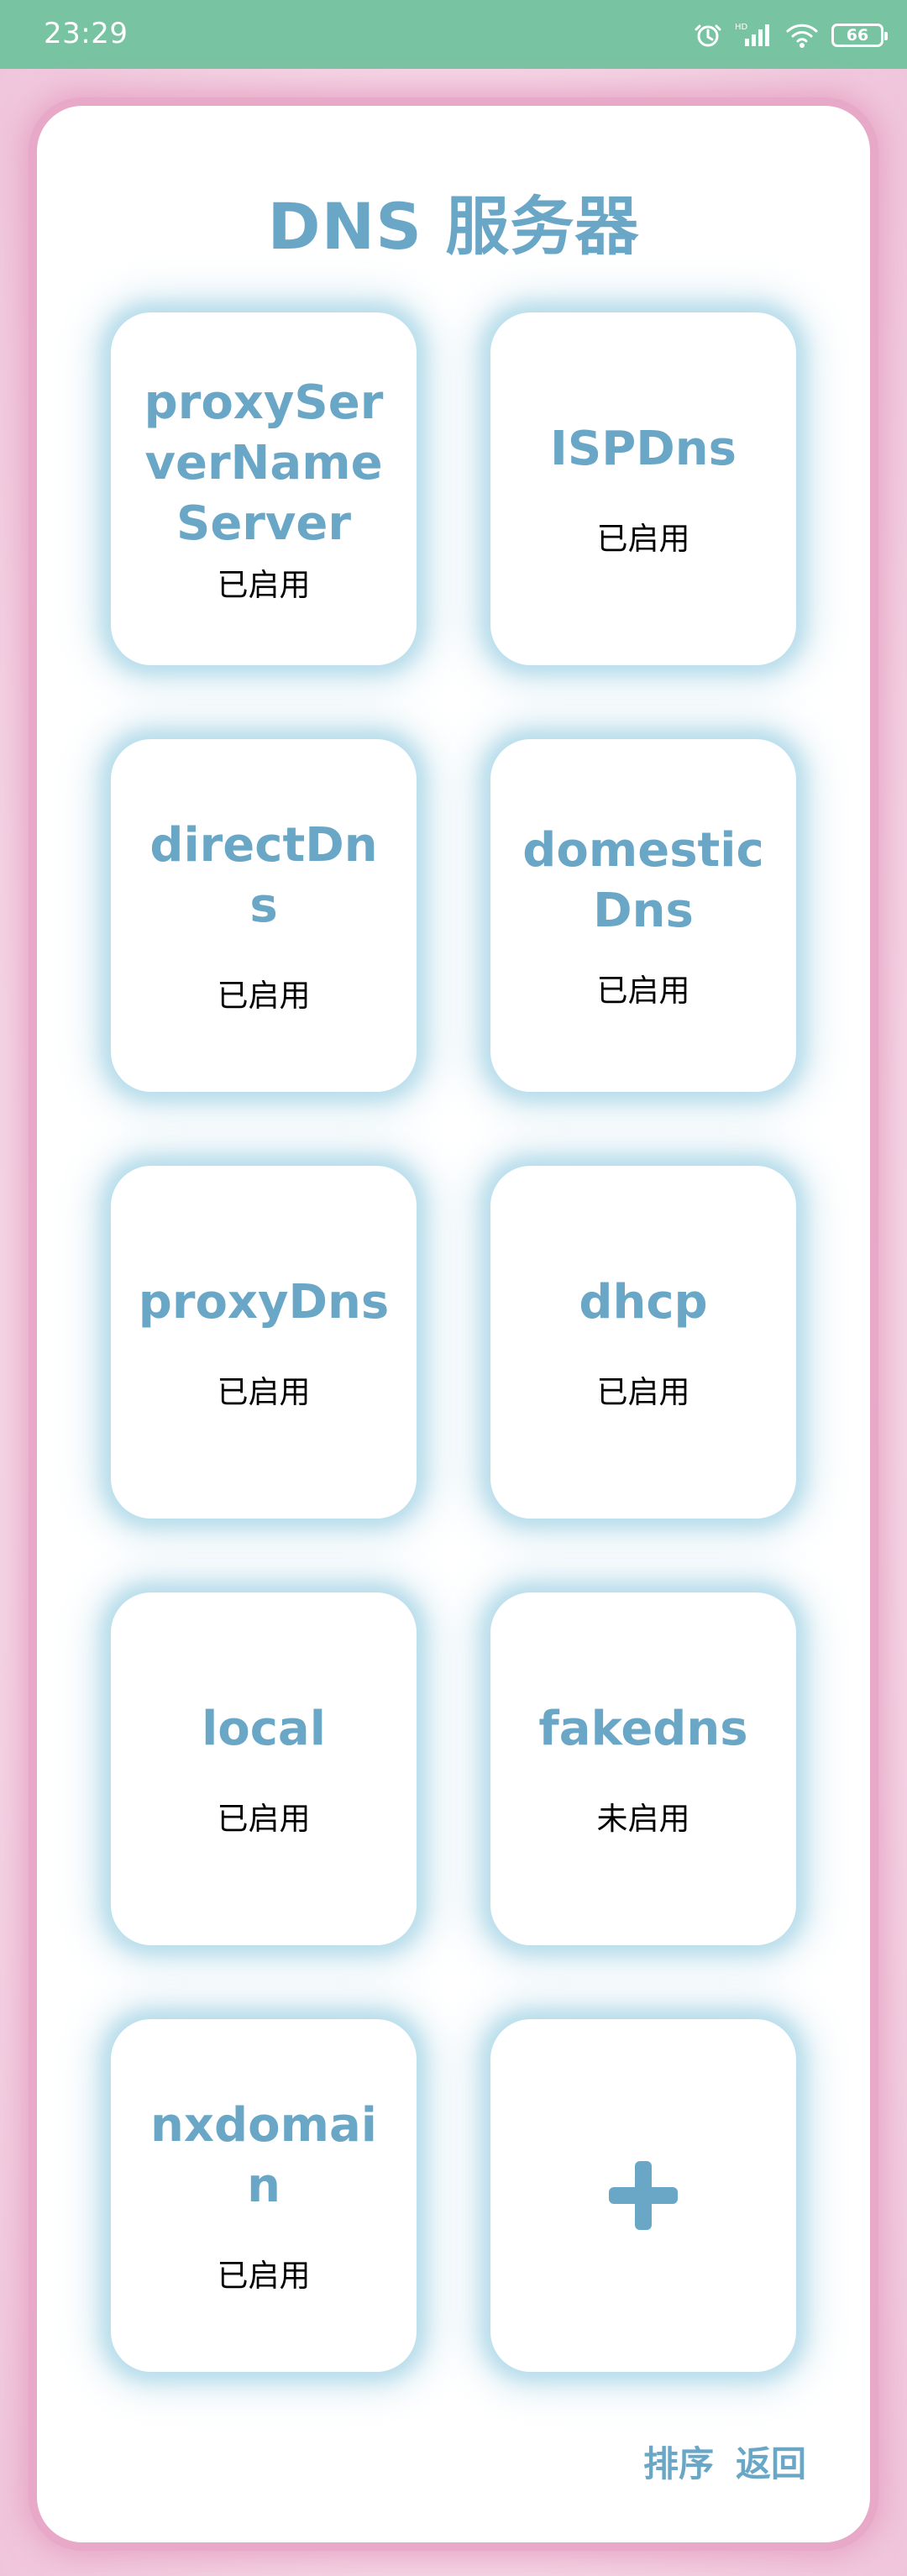 Image resolution: width=907 pixels, height=2576 pixels. I want to click on dns-card-status: 未启用, so click(643, 1819).